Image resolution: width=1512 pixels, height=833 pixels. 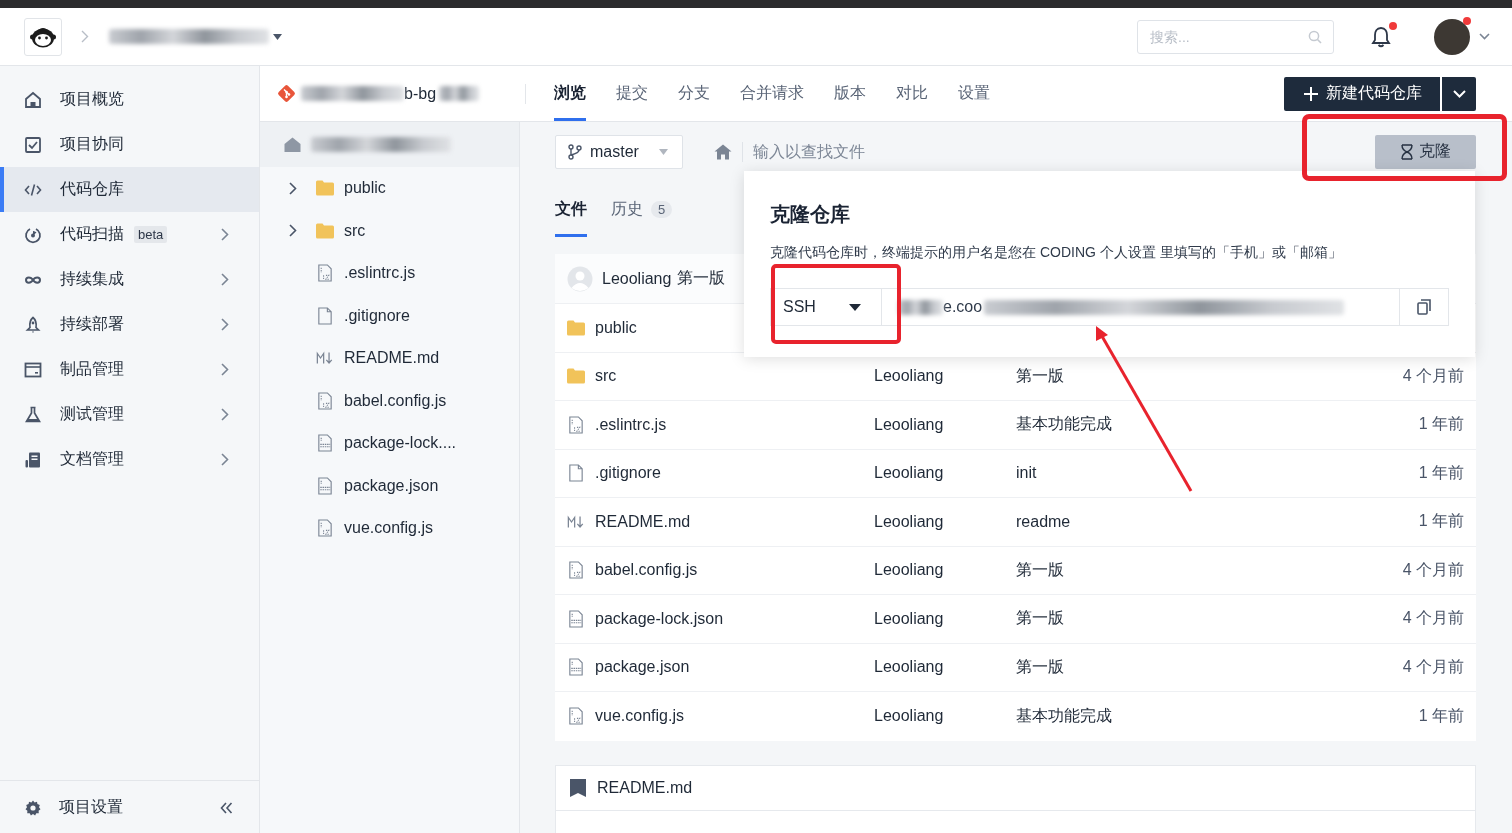 What do you see at coordinates (643, 521) in the screenshot?
I see `file-name: README.md` at bounding box center [643, 521].